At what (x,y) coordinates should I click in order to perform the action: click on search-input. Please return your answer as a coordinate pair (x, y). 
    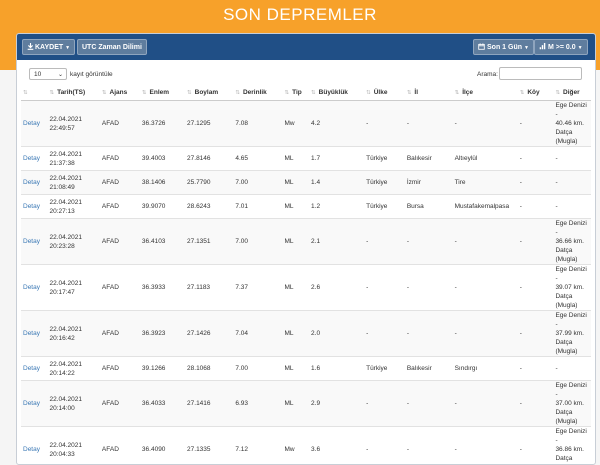
    Looking at the image, I should click on (540, 73).